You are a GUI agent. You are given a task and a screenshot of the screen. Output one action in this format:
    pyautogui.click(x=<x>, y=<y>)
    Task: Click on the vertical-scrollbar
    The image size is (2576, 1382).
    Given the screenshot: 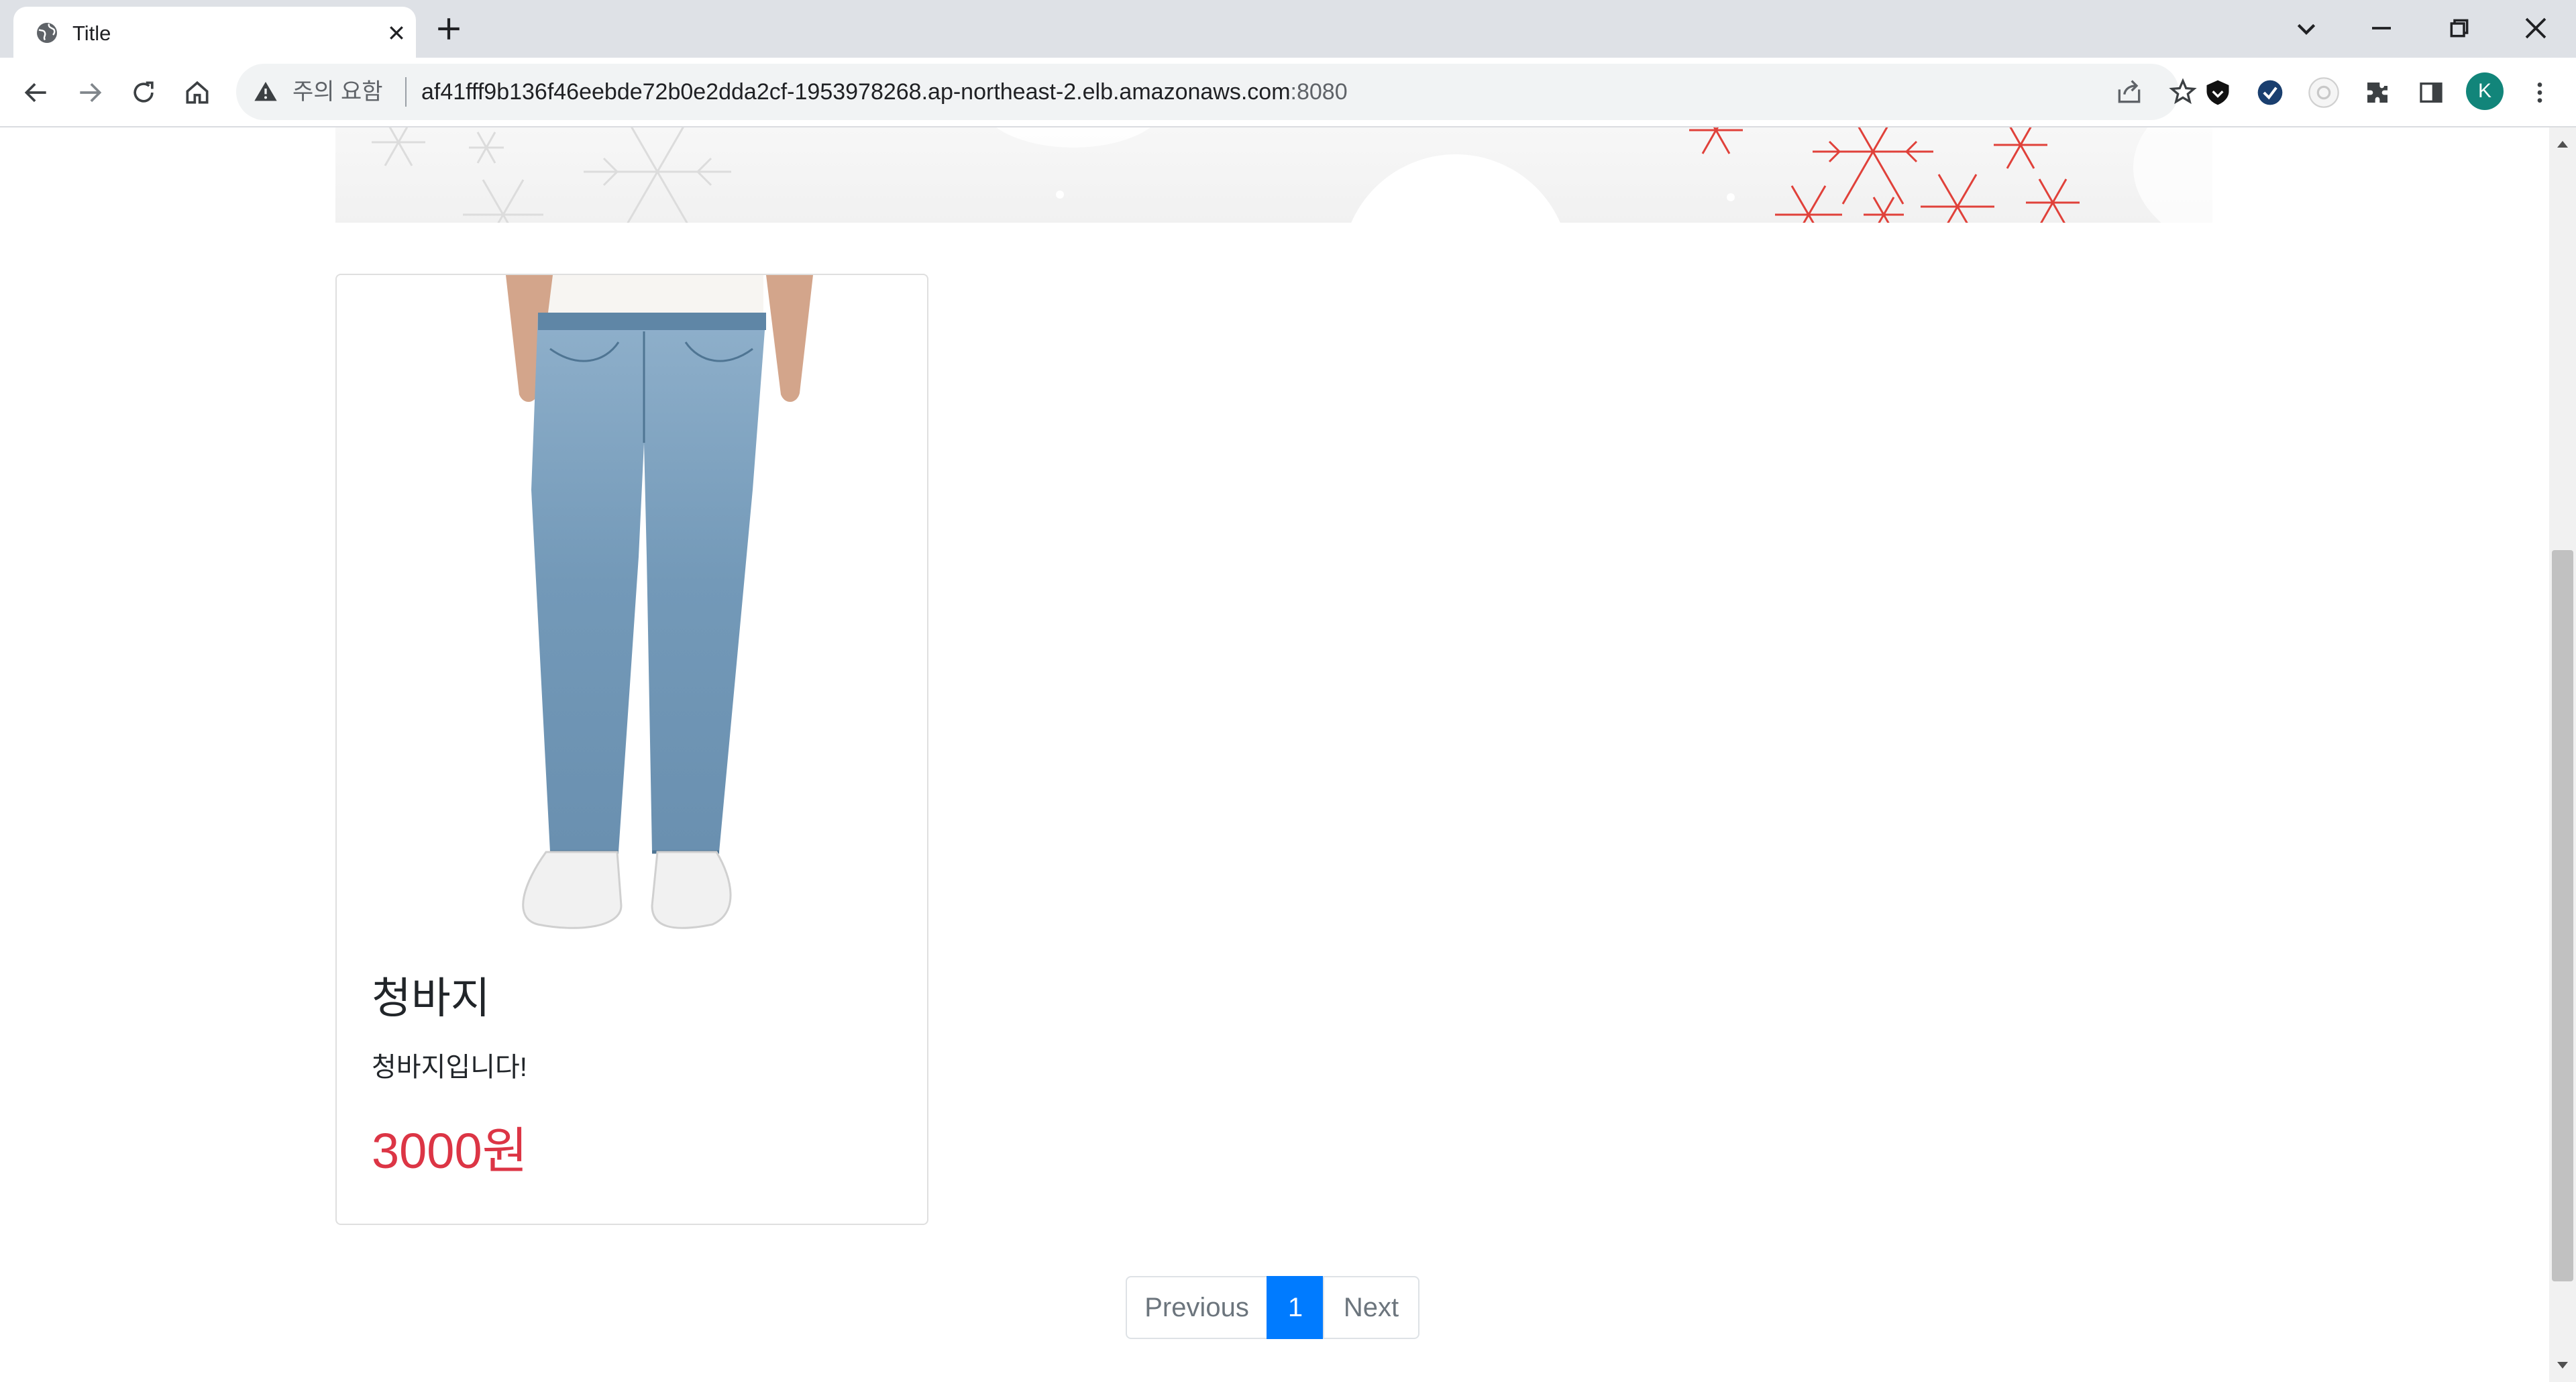 What is the action you would take?
    pyautogui.click(x=2562, y=754)
    